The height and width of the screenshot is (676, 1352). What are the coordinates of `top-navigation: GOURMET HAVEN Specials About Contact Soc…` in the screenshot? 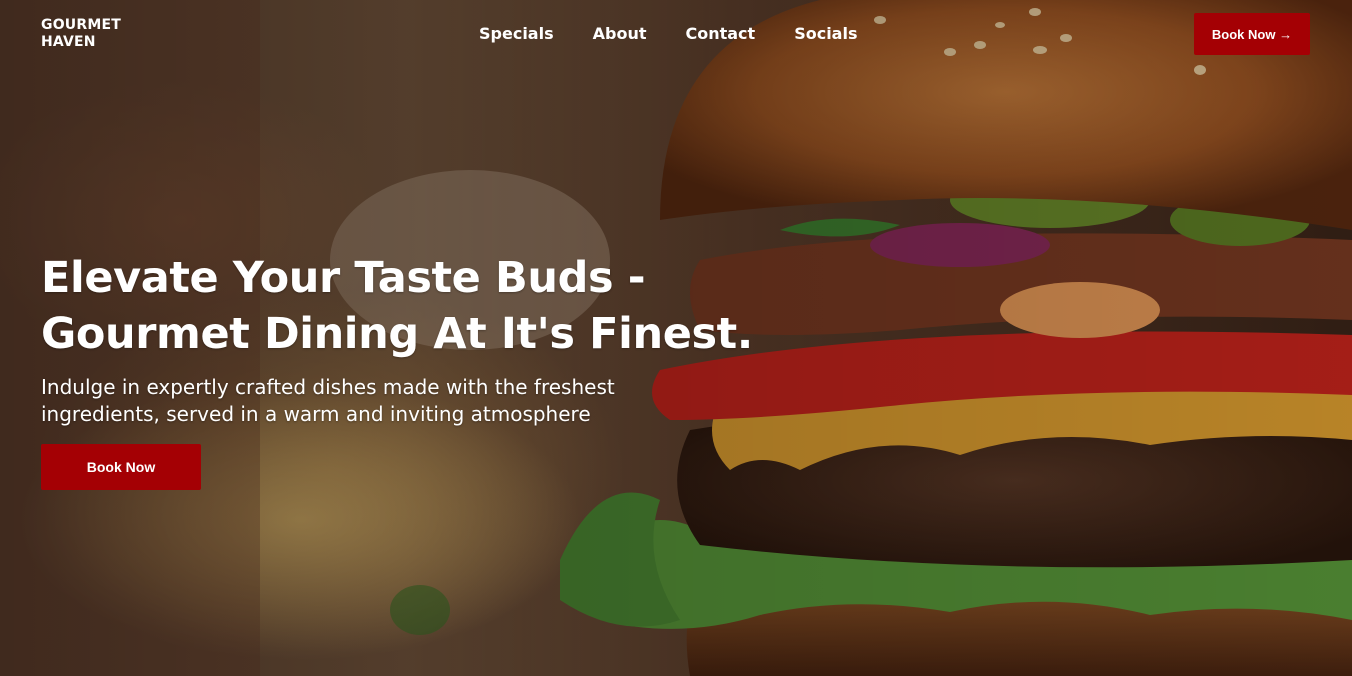 It's located at (676, 35).